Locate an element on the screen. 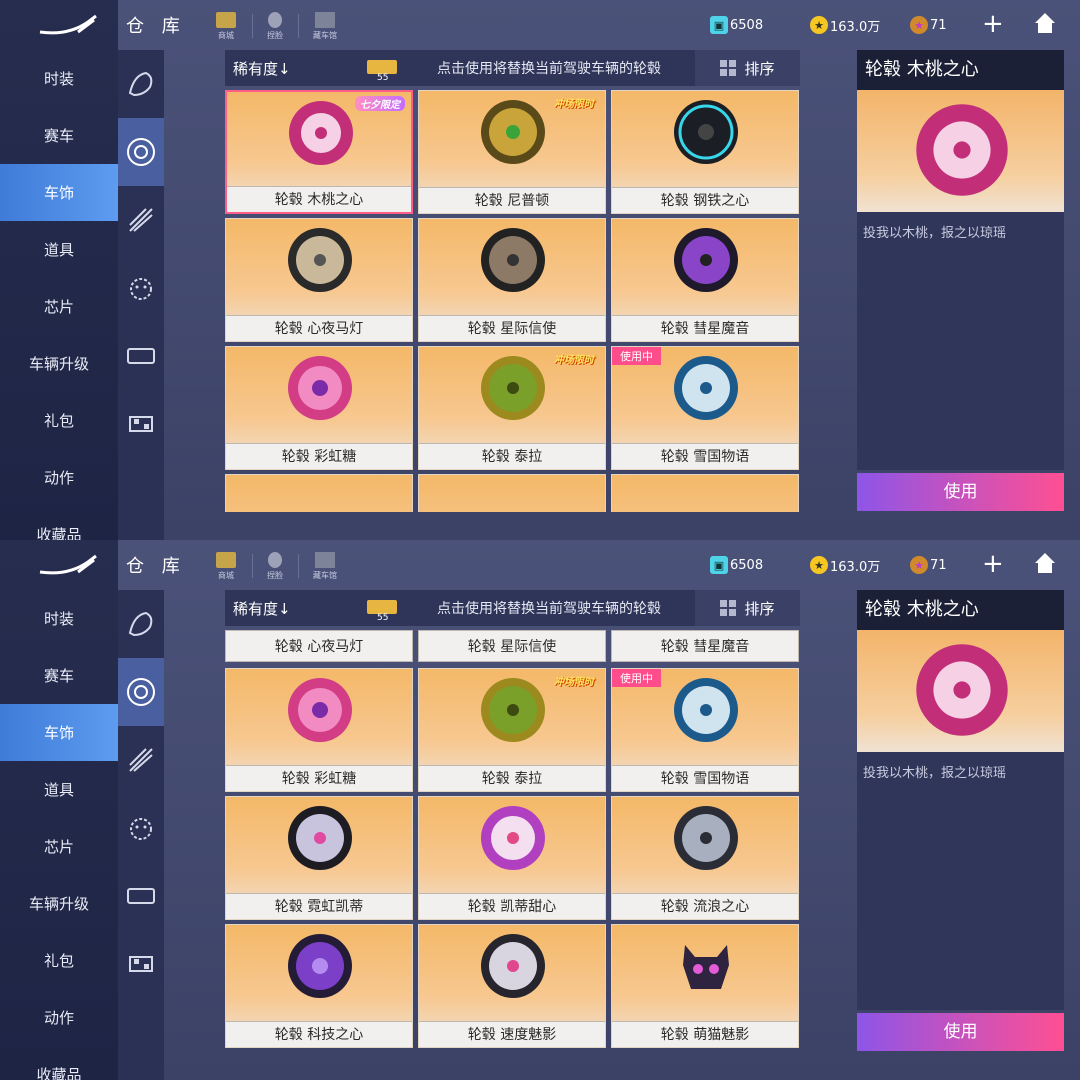  item-card: 轮毂 星际信使 is located at coordinates (512, 280).